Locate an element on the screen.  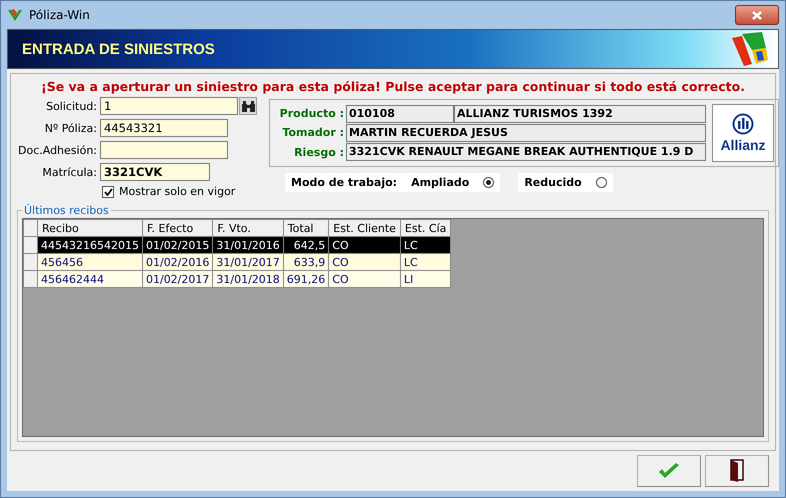
table-cell: 456456 is located at coordinates (90, 262).